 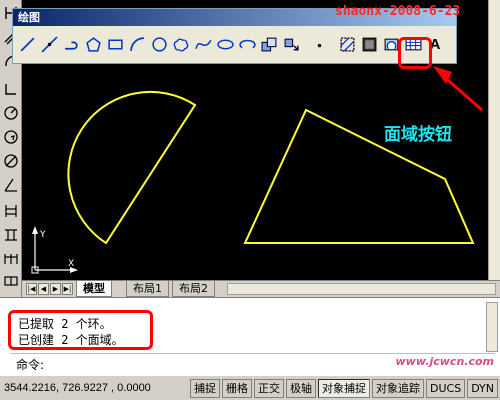 What do you see at coordinates (71, 264) in the screenshot?
I see `svg-text: X` at bounding box center [71, 264].